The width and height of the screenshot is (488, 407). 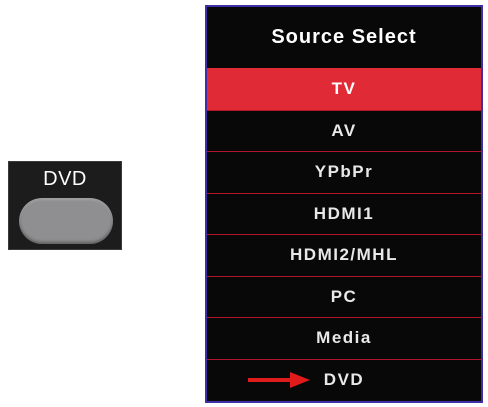 I want to click on source-item-pc: PC, so click(x=344, y=296).